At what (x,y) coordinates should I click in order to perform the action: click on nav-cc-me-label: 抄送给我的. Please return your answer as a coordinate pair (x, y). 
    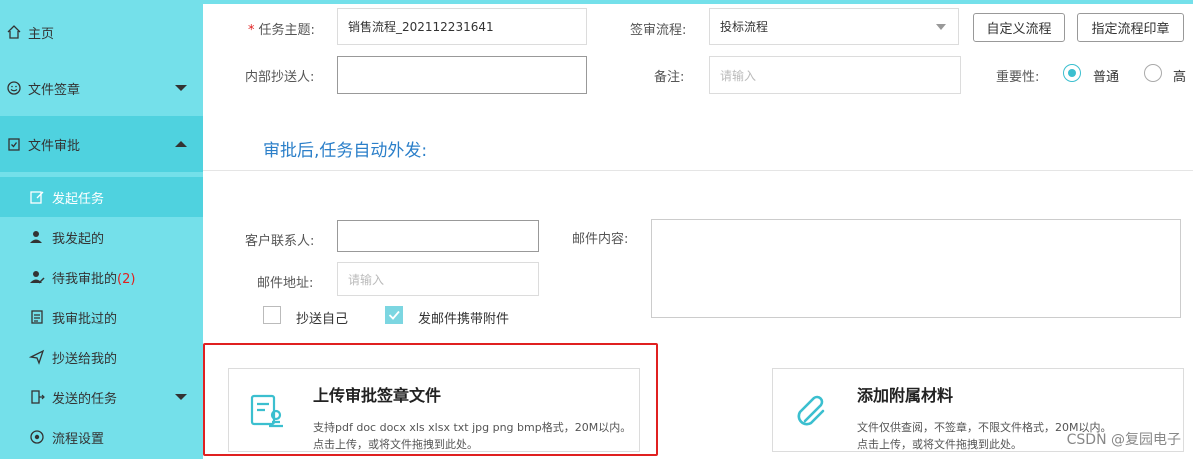
    Looking at the image, I should click on (85, 359).